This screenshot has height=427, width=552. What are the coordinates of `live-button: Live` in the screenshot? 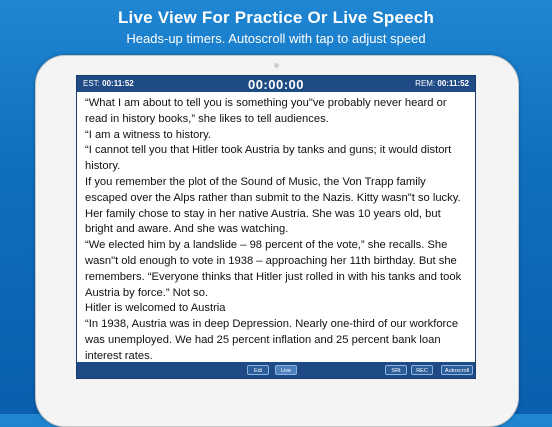 It's located at (286, 370).